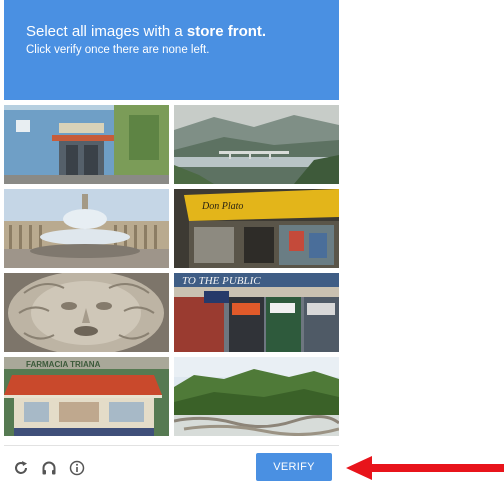 This screenshot has height=482, width=504. Describe the element at coordinates (222, 206) in the screenshot. I see `tile-4-sign-text: Don Plato` at that location.